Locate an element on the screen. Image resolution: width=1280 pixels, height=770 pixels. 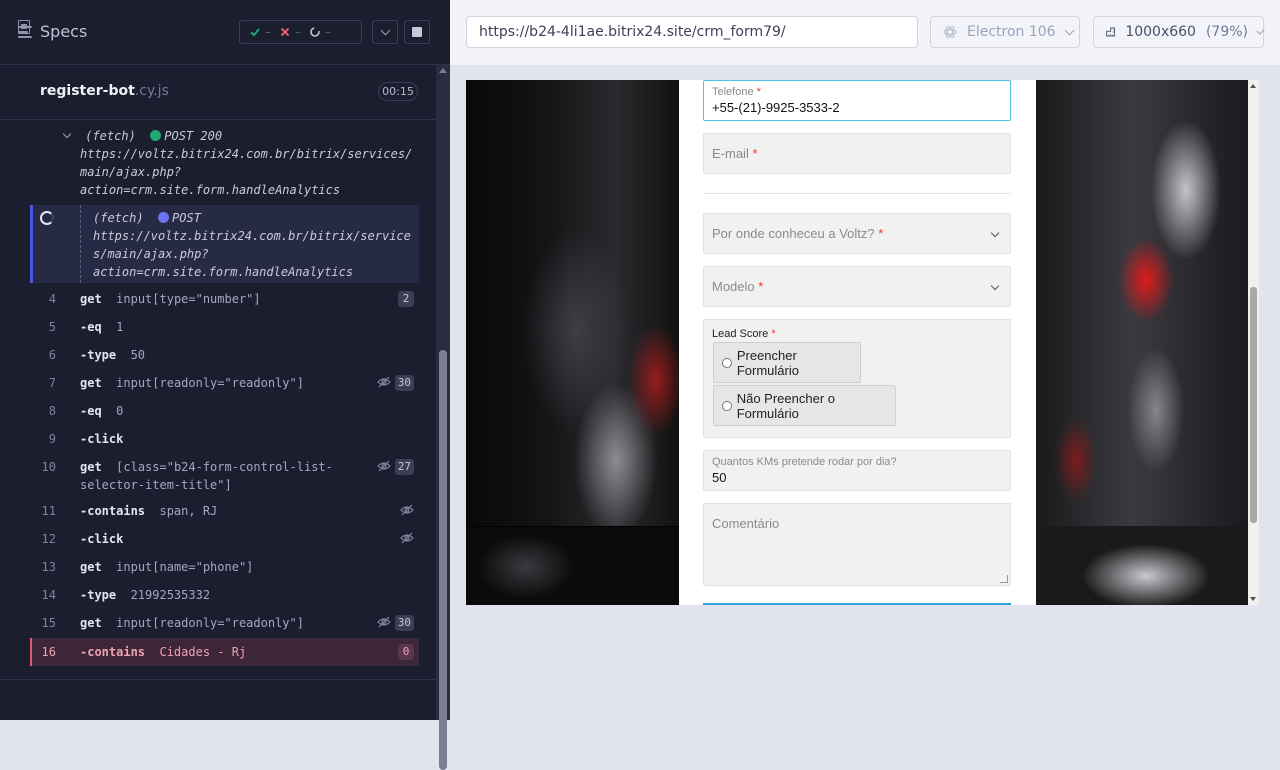
viewport-selector: 1000x660 (79%) is located at coordinates (1179, 32).